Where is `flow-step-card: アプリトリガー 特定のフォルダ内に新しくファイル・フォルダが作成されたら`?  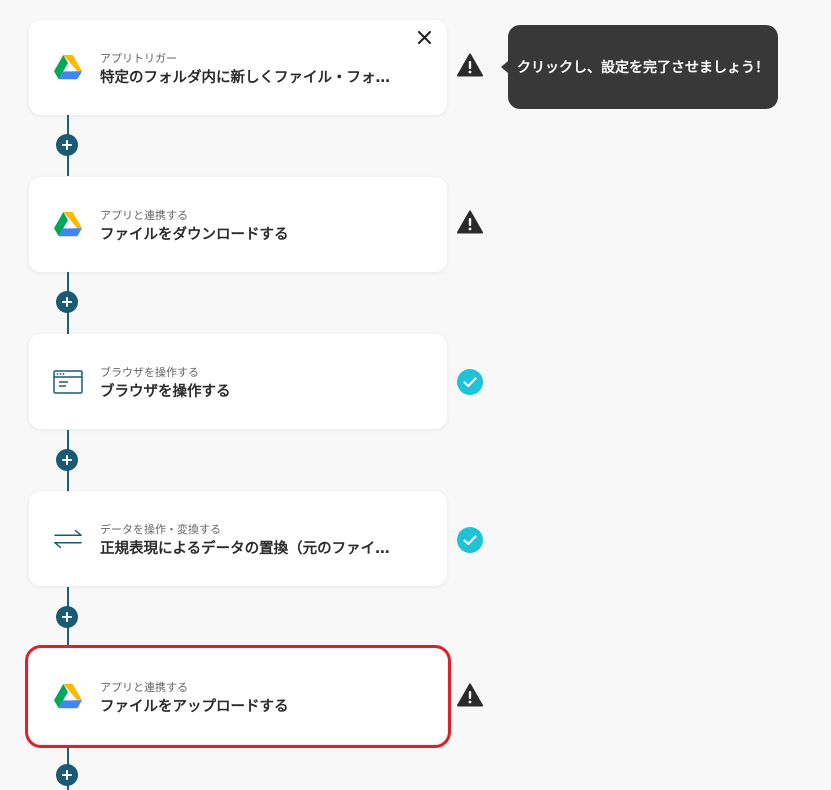 flow-step-card: アプリトリガー 特定のフォルダ内に新しくファイル・フォルダが作成されたら is located at coordinates (238, 67).